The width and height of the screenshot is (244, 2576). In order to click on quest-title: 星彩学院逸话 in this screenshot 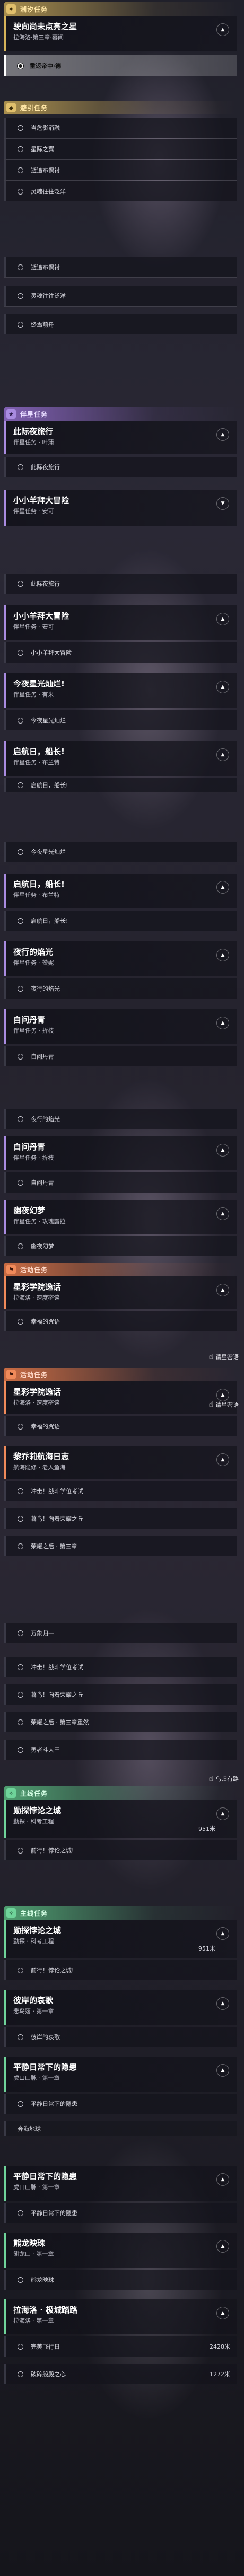, I will do `click(38, 1287)`.